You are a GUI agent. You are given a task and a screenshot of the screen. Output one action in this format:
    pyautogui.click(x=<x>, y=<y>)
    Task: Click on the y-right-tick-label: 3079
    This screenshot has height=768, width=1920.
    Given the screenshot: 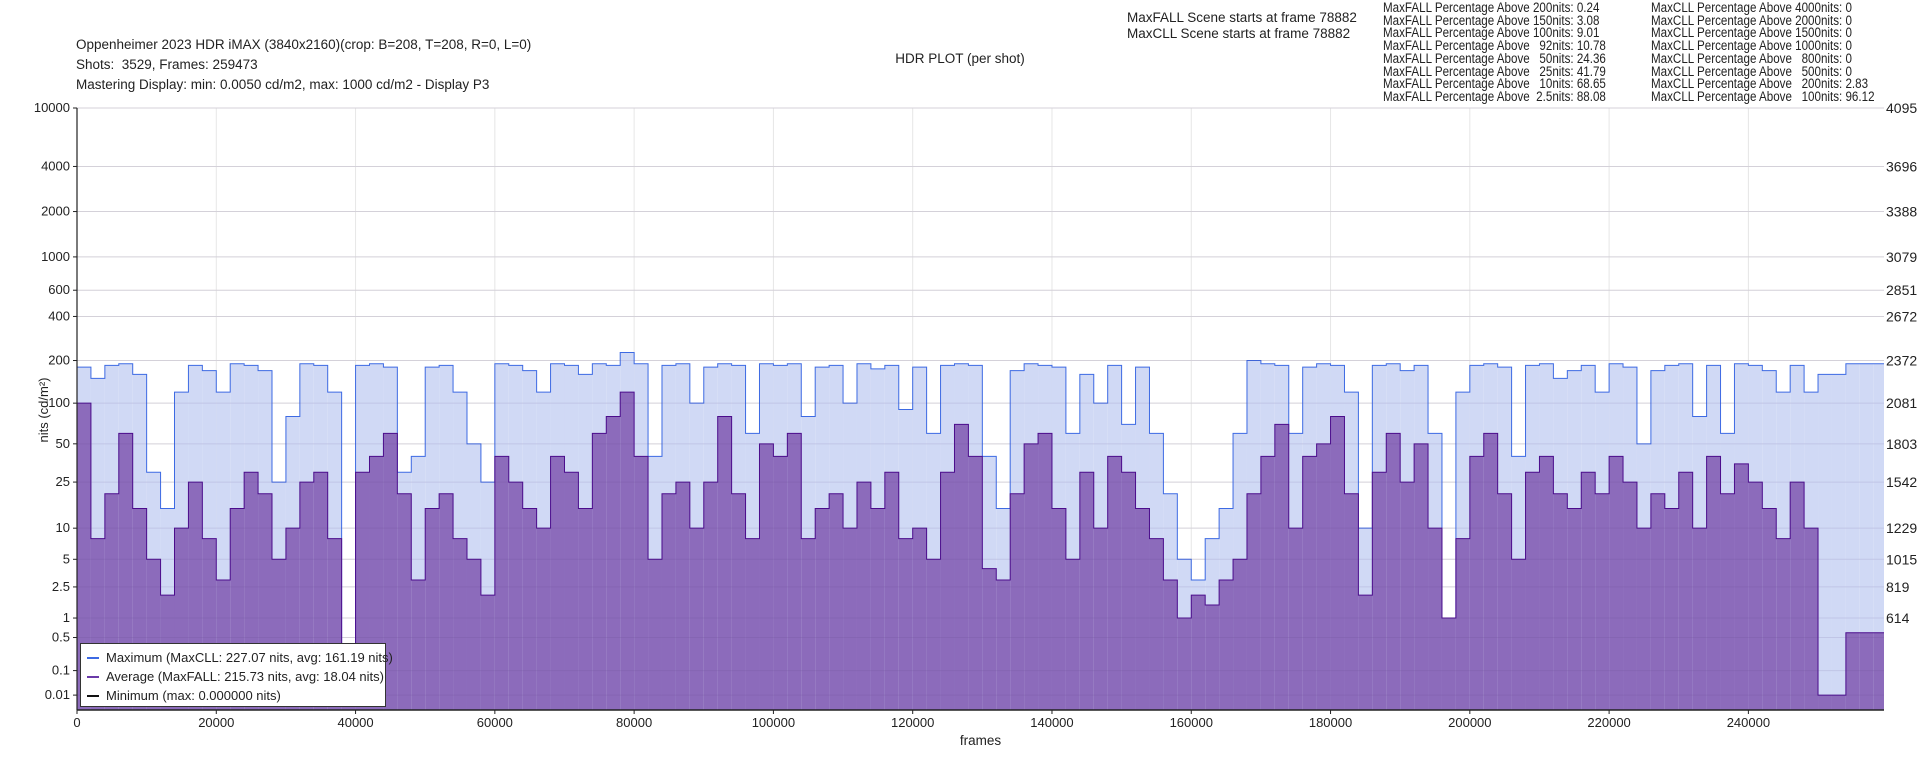 What is the action you would take?
    pyautogui.click(x=1901, y=257)
    